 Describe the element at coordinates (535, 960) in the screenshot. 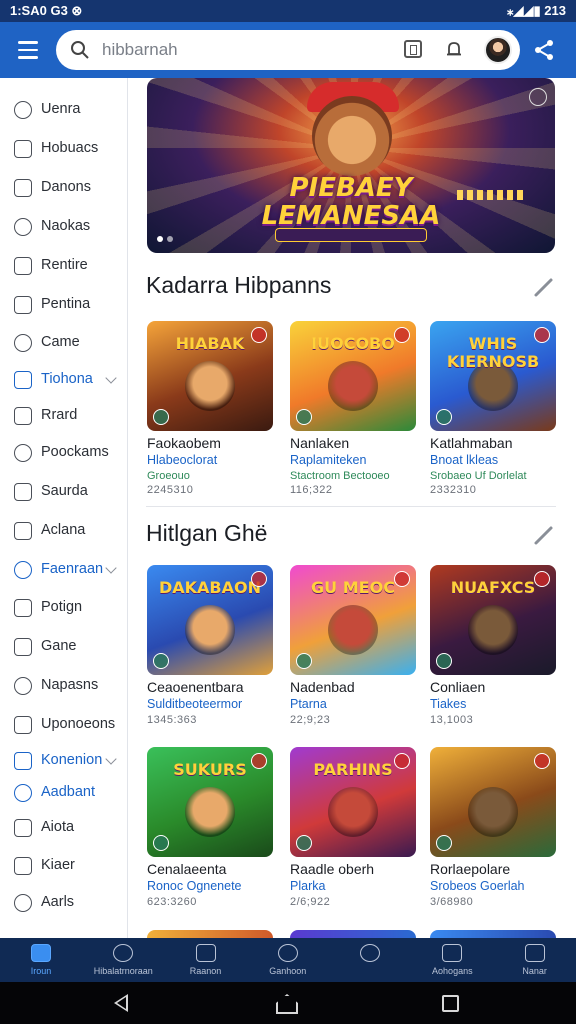

I see `bottom-nav-item: Nanar` at that location.